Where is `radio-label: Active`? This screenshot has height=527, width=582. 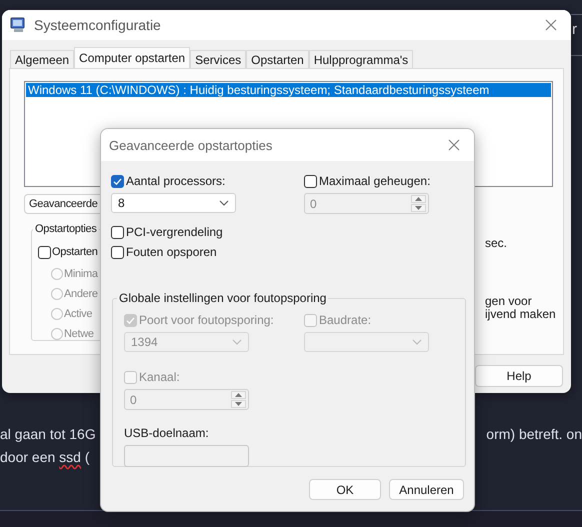
radio-label: Active is located at coordinates (78, 314).